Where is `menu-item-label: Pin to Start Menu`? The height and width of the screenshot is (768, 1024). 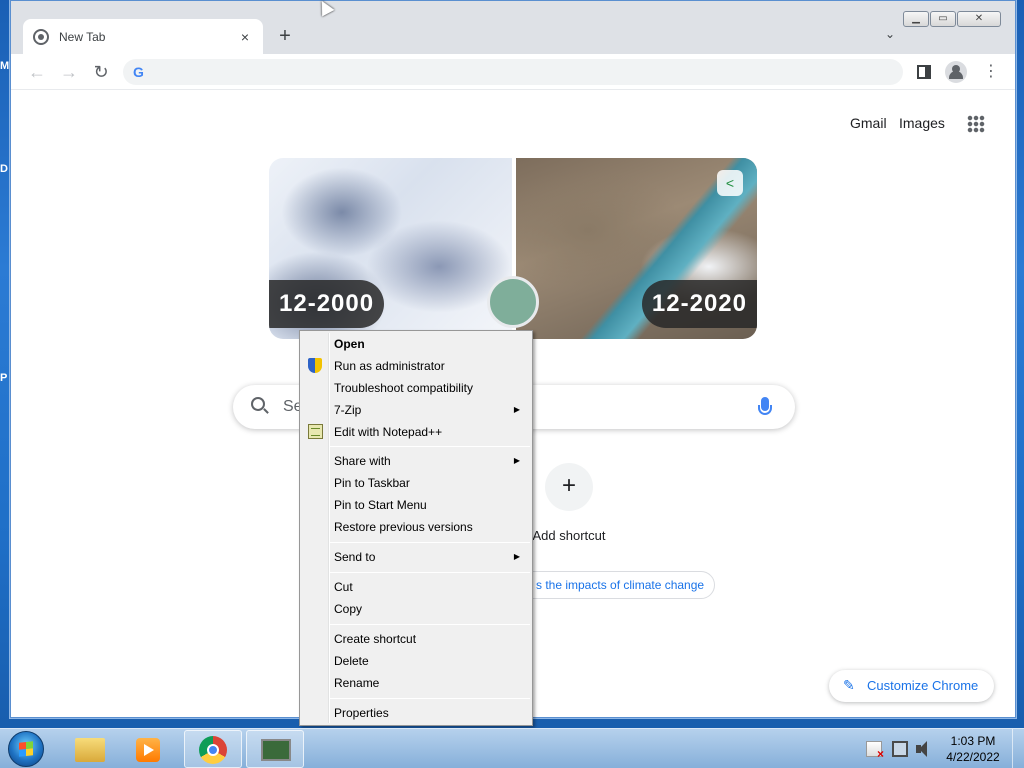
menu-item-label: Pin to Start Menu is located at coordinates (380, 505).